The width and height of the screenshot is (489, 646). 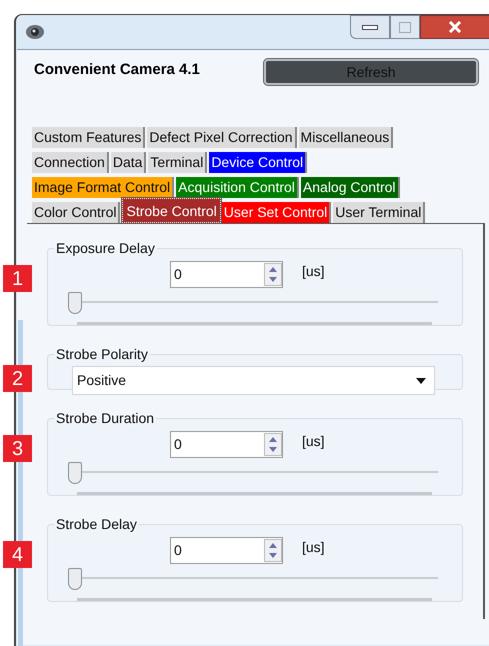 I want to click on tab: Miscellaneous, so click(x=346, y=137).